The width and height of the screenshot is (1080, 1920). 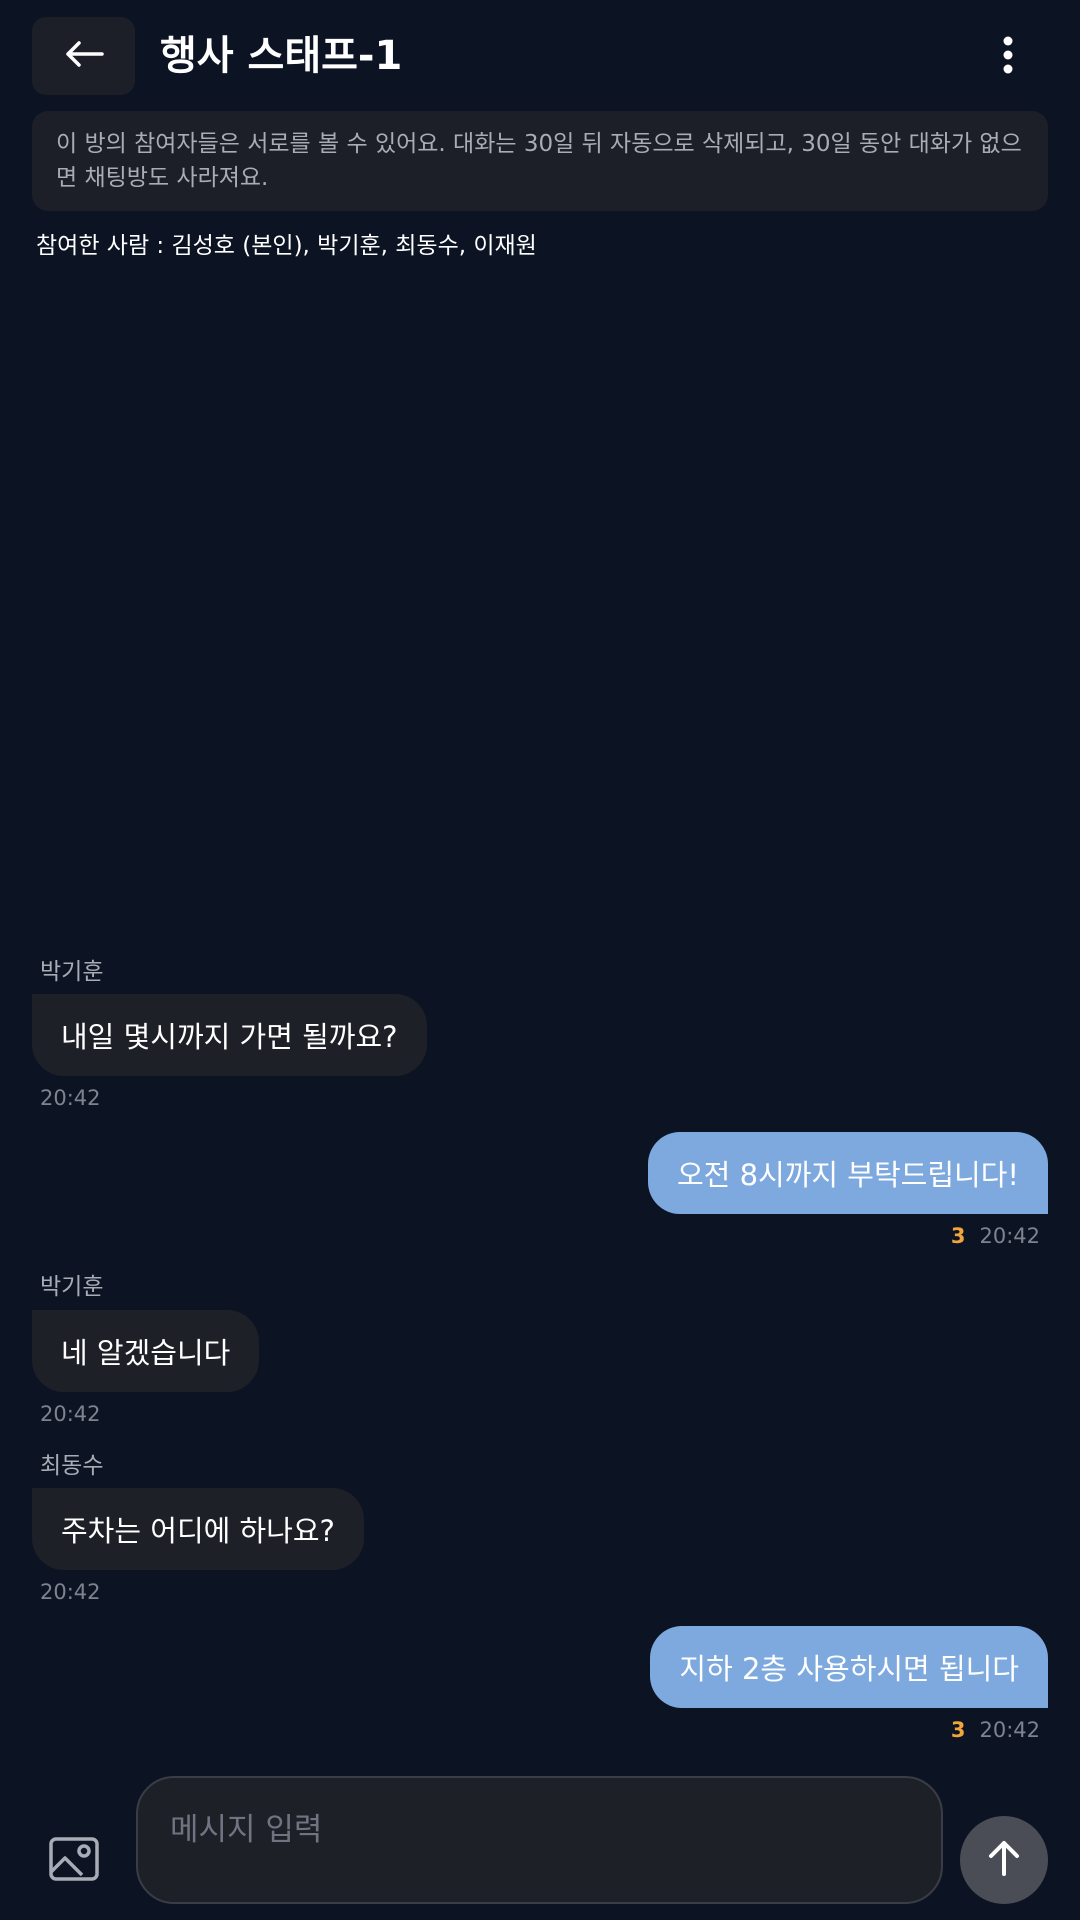 I want to click on image-icon, so click(x=76, y=1862).